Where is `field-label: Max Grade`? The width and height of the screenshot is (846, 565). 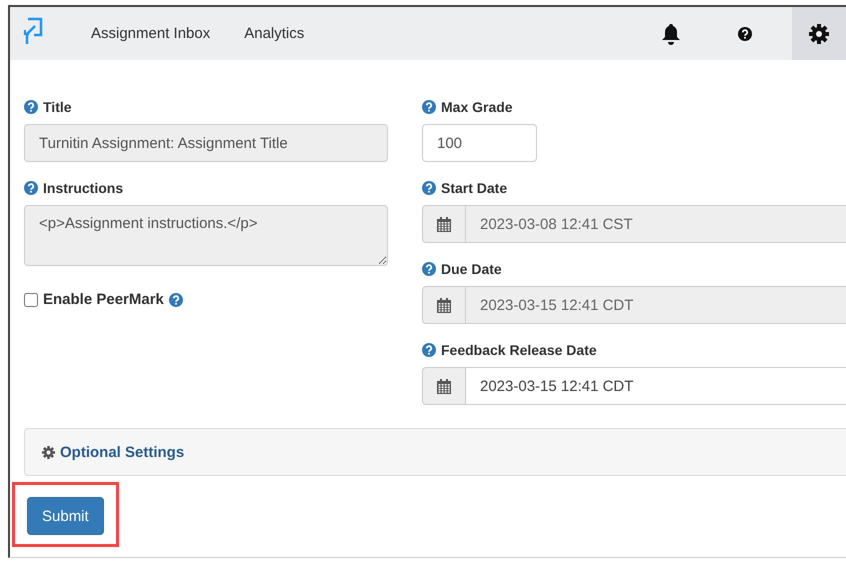
field-label: Max Grade is located at coordinates (634, 107).